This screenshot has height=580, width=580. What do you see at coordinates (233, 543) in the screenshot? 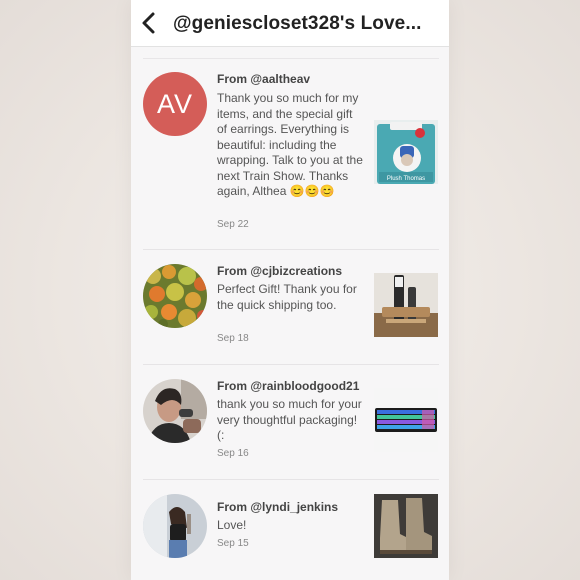
I see `review-date: Sep 15` at bounding box center [233, 543].